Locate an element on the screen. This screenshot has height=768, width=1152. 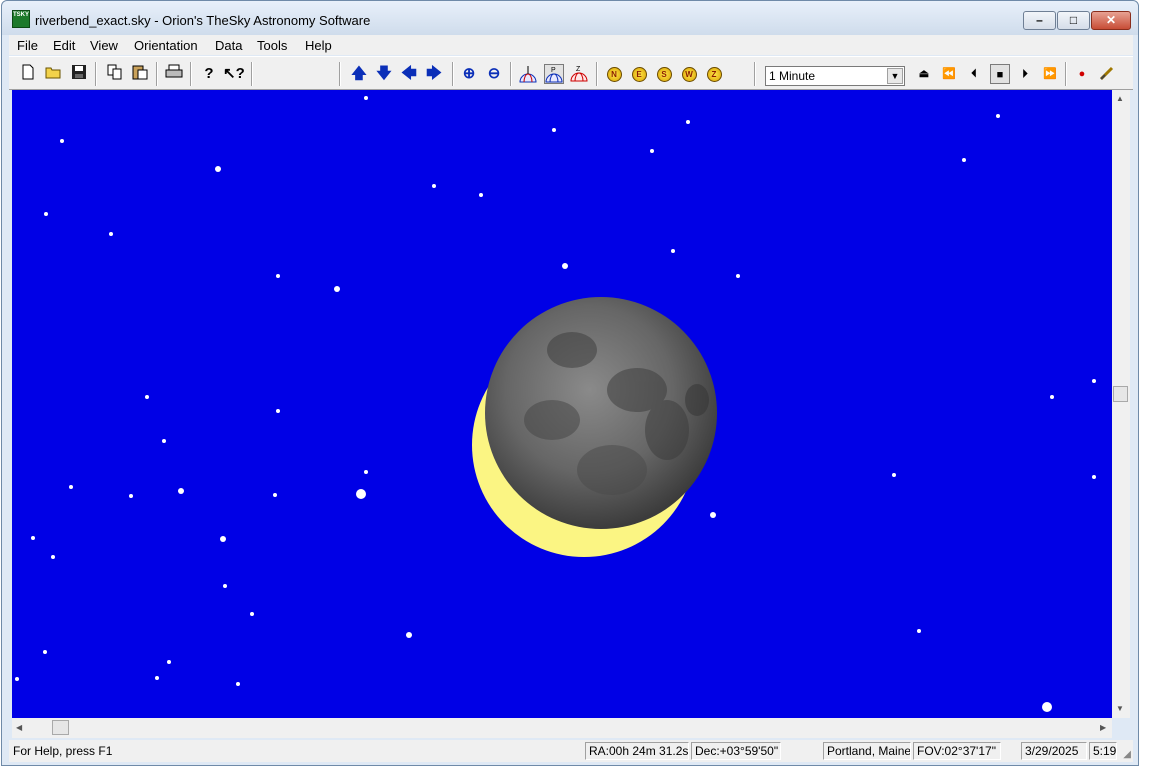
stop-button: ■ is located at coordinates (1000, 74).